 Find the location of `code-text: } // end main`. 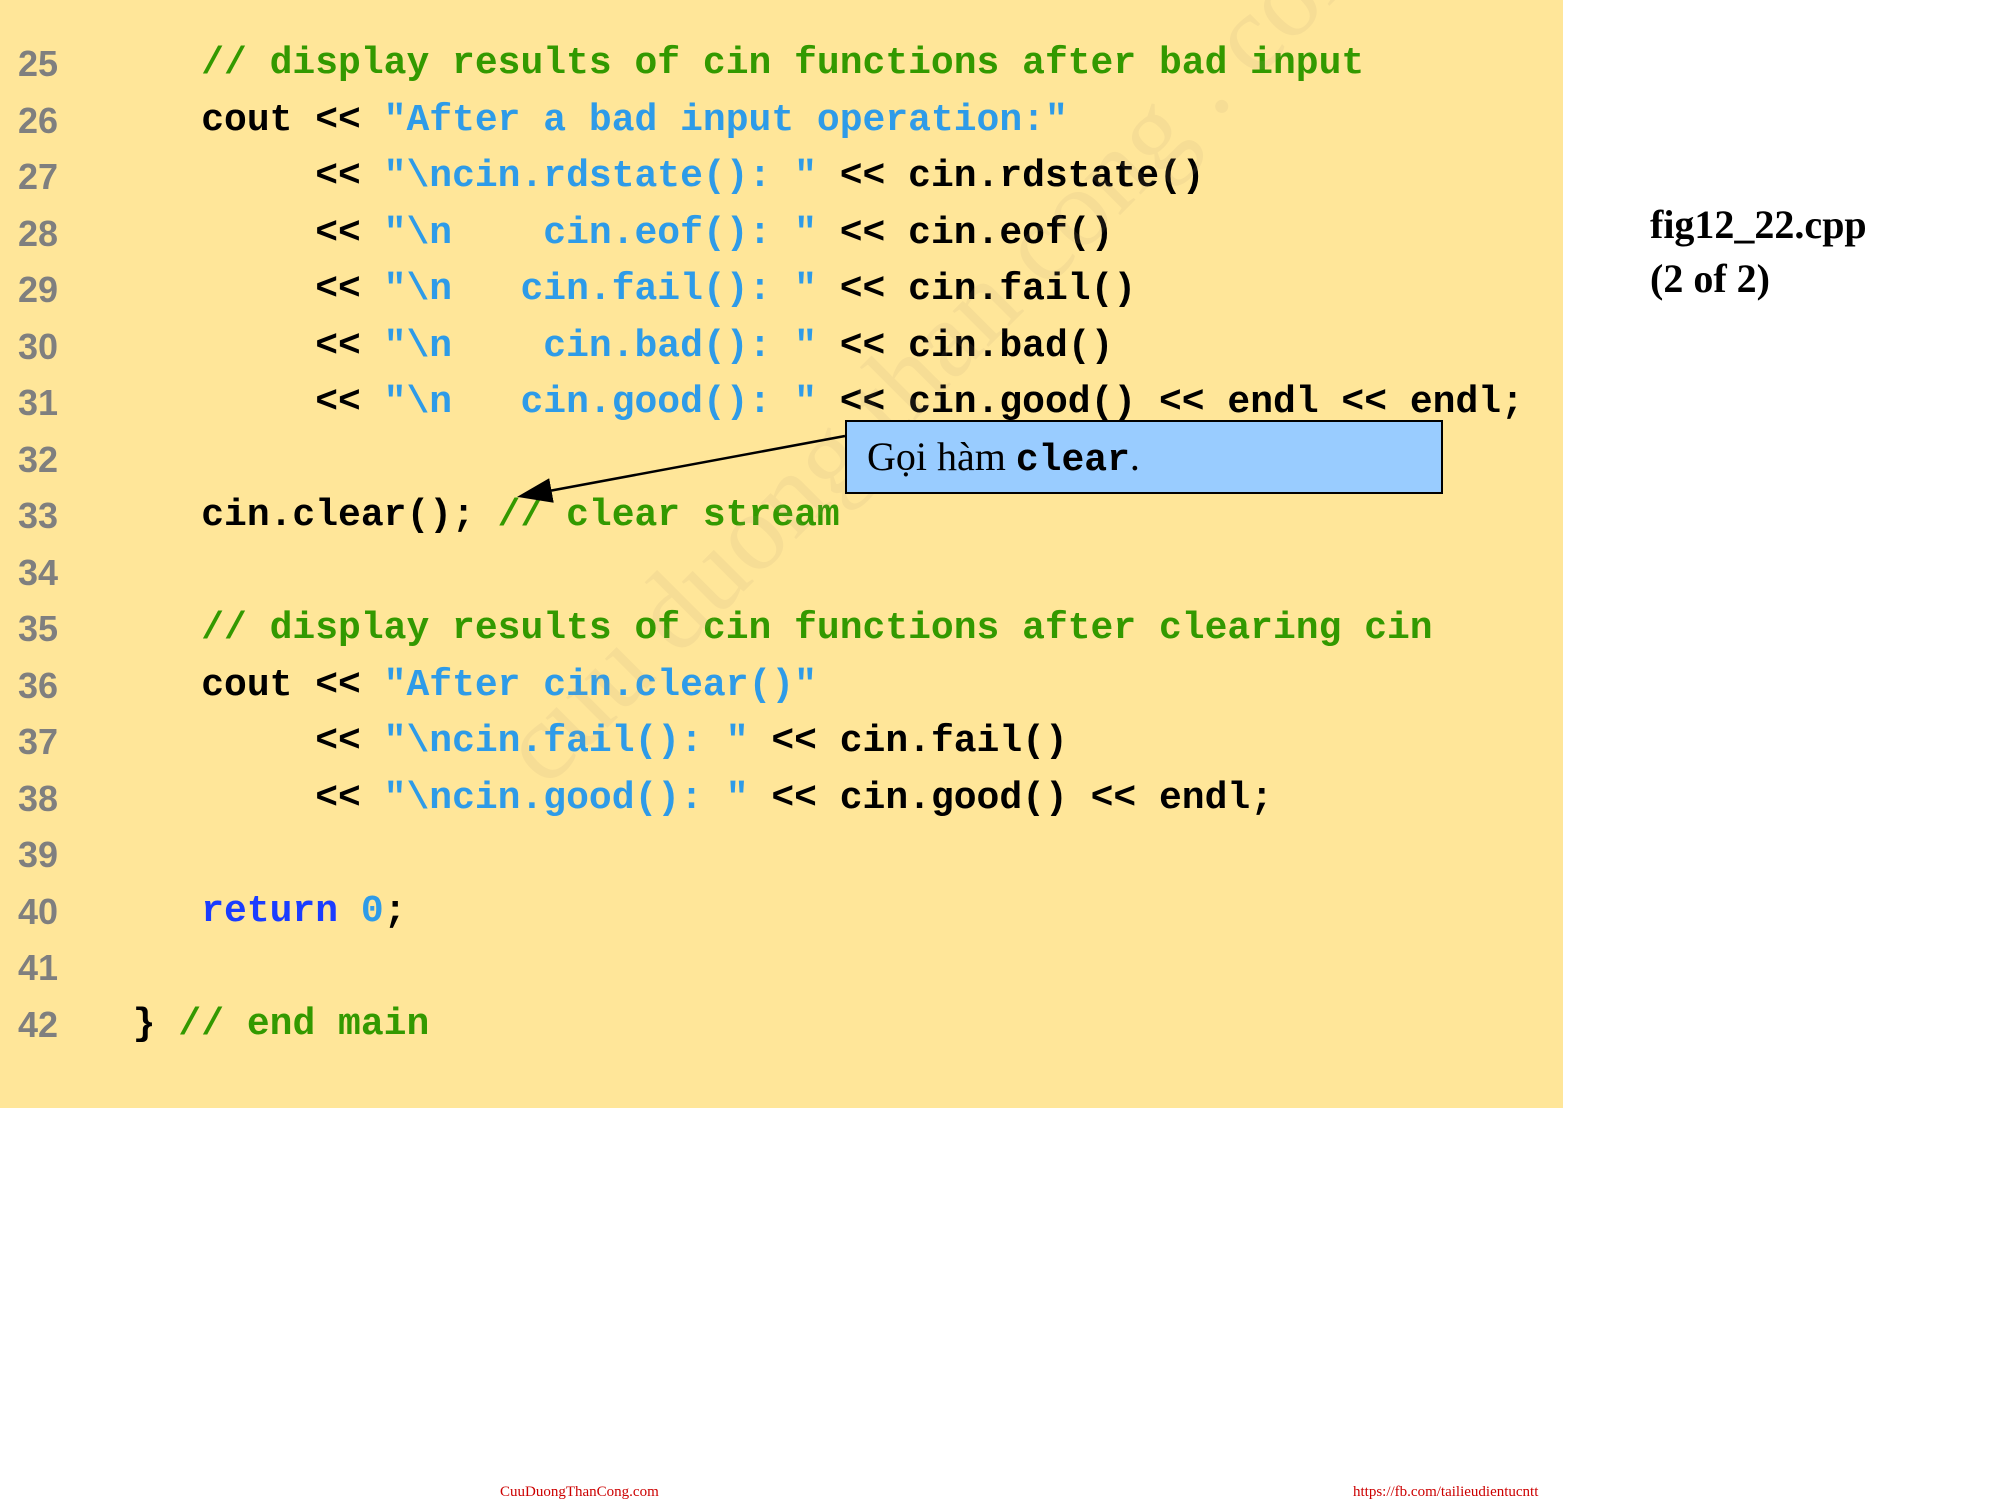

code-text: } // end main is located at coordinates (269, 1025).